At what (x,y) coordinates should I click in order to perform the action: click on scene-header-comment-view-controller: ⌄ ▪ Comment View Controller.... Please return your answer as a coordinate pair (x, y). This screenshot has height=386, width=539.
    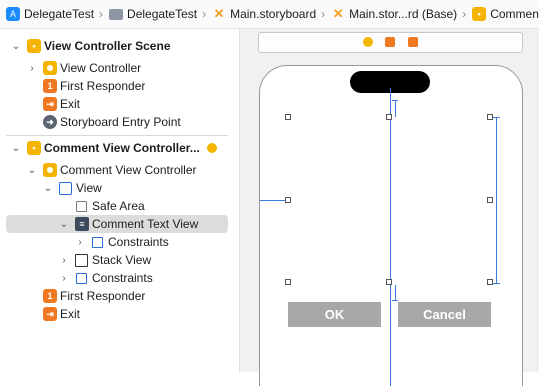
    Looking at the image, I should click on (119, 148).